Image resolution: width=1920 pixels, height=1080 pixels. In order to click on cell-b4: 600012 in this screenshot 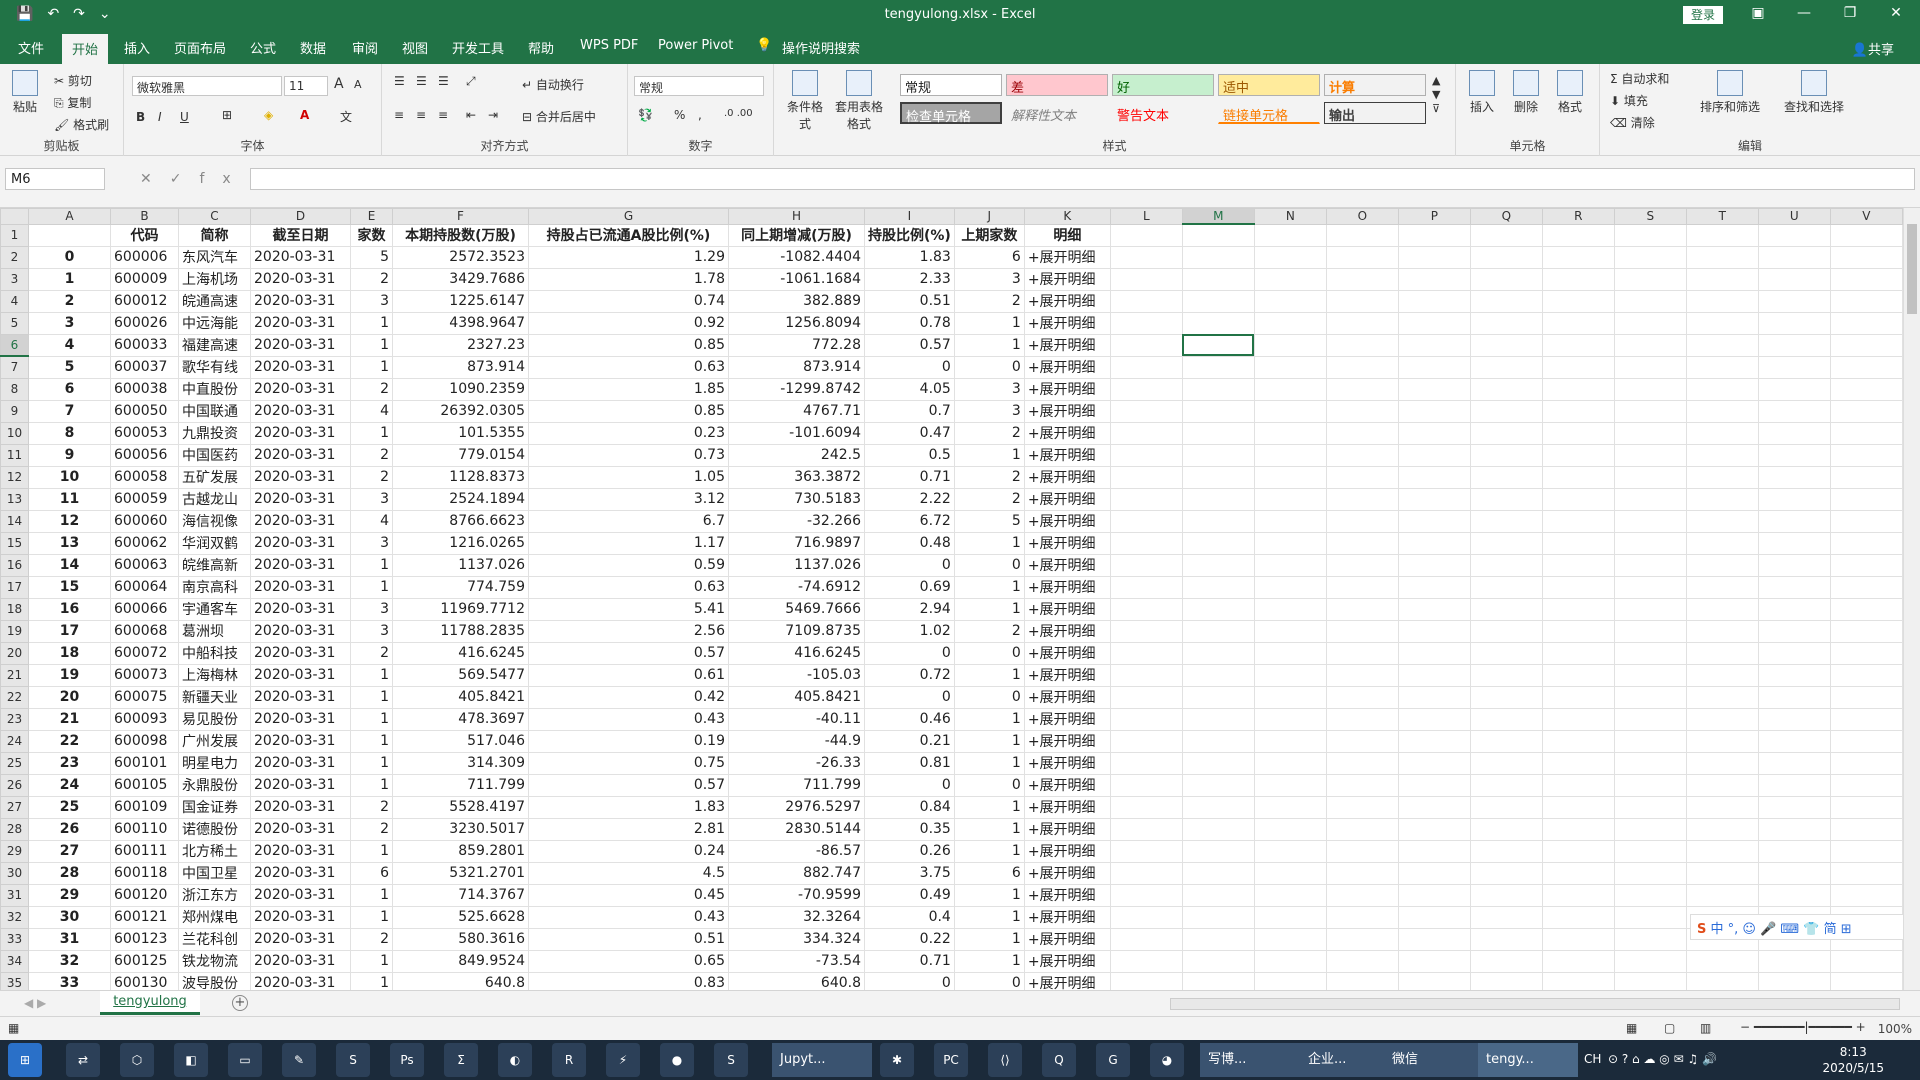, I will do `click(144, 301)`.